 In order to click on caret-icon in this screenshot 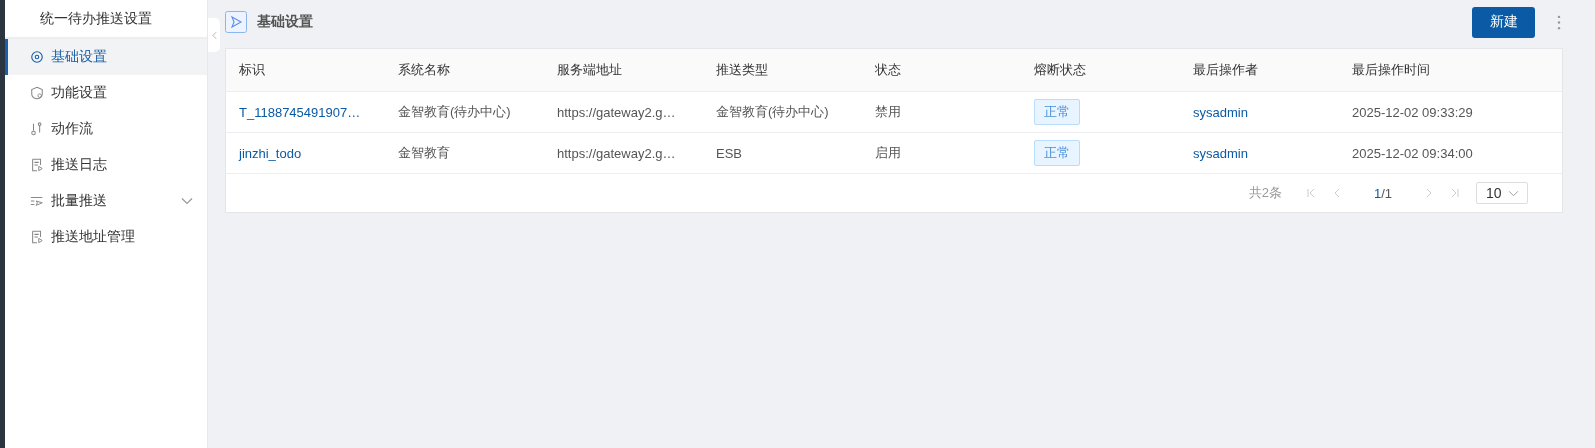, I will do `click(214, 35)`.